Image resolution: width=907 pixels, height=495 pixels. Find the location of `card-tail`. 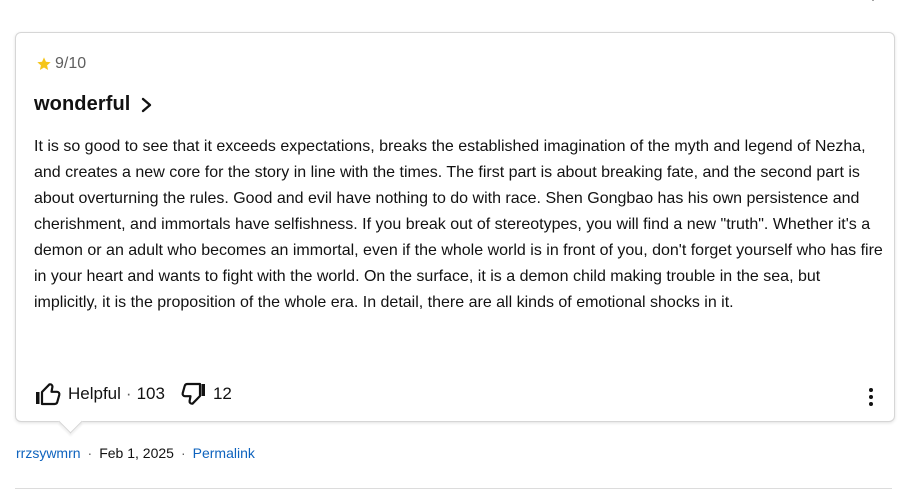

card-tail is located at coordinates (70, 421).